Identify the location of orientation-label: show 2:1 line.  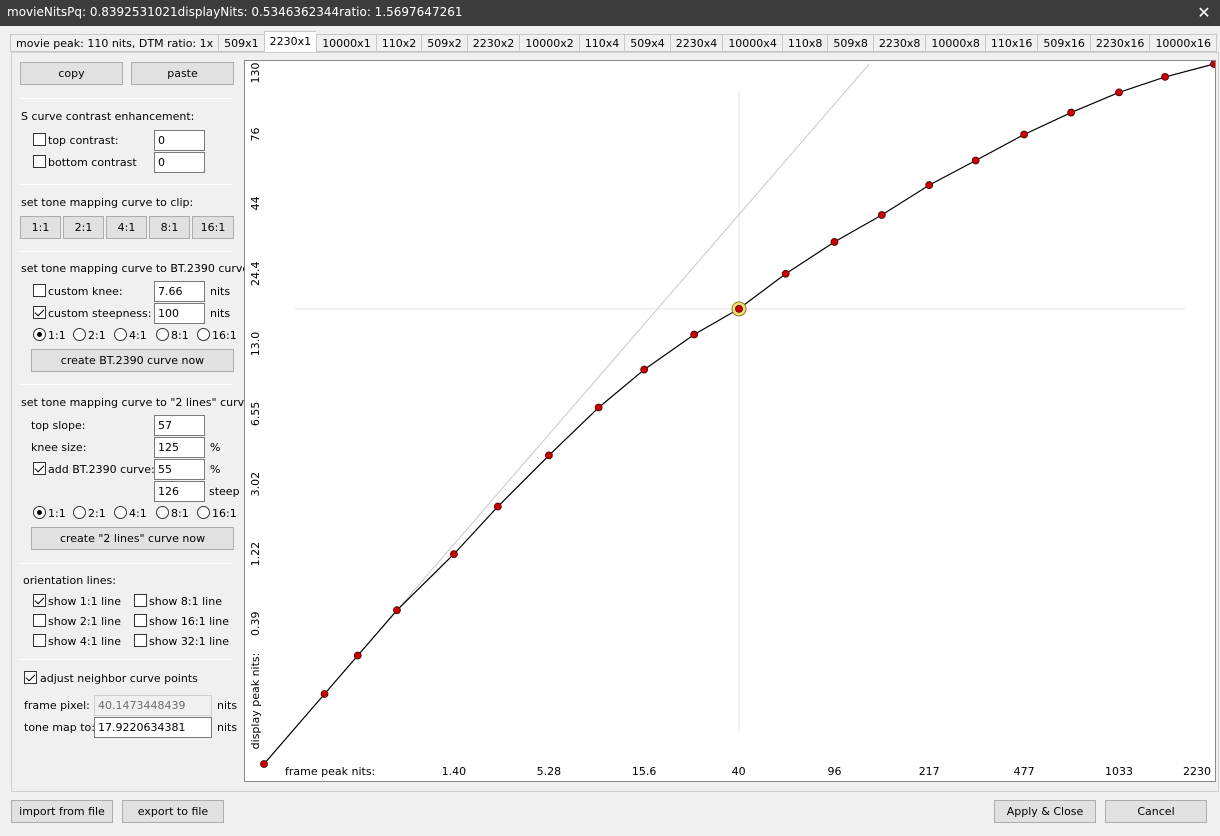
(84, 621).